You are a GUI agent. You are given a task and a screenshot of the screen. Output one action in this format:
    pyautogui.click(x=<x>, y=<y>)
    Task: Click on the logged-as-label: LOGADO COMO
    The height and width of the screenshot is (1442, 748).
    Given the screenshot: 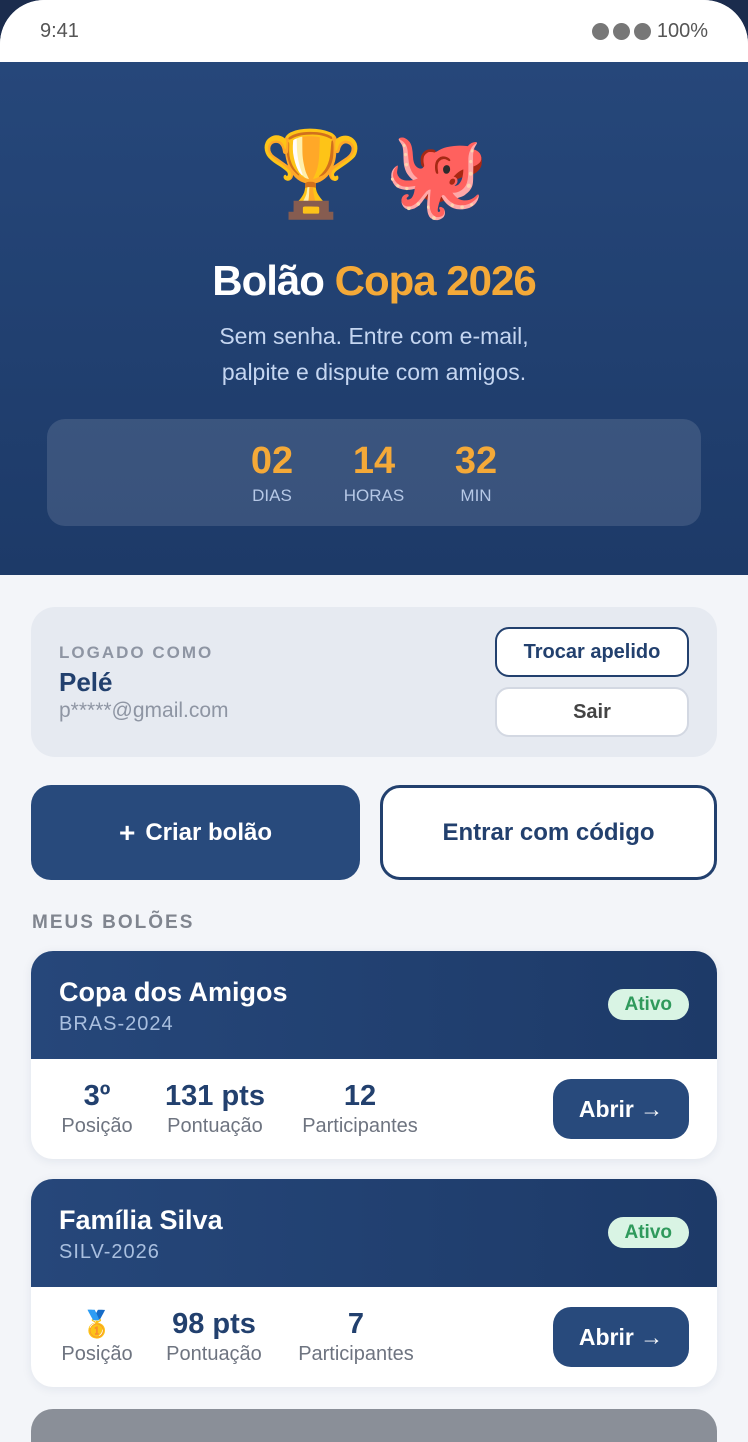 What is the action you would take?
    pyautogui.click(x=136, y=652)
    